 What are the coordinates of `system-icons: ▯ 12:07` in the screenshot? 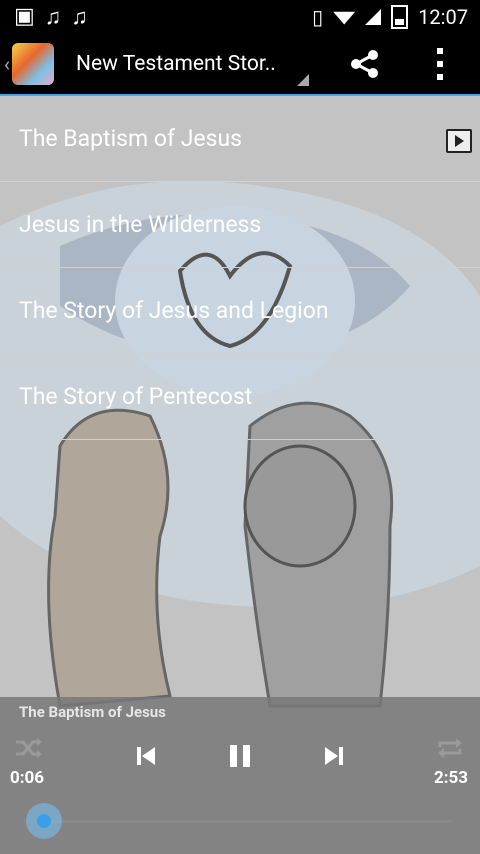 It's located at (396, 16).